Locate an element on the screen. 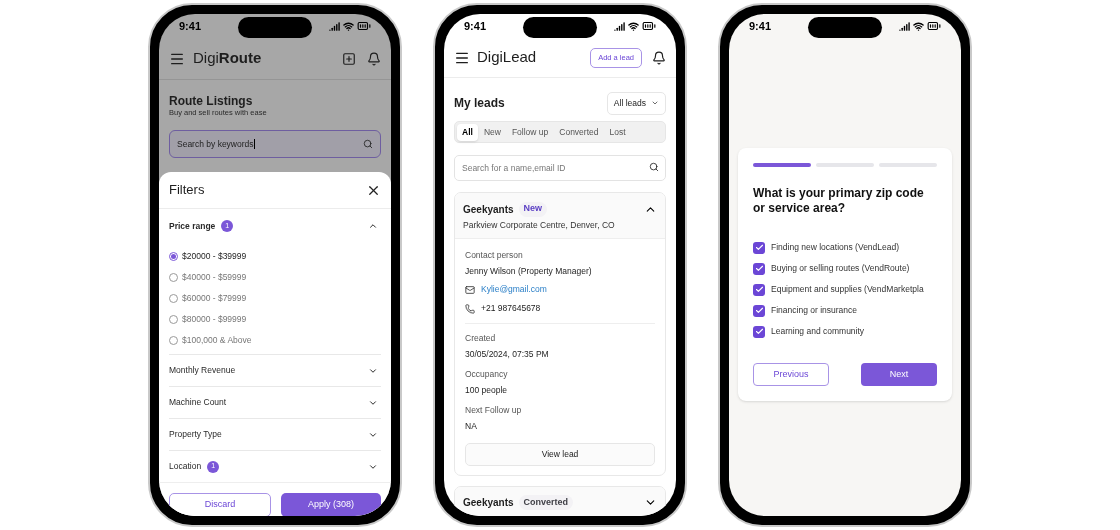 This screenshot has width=1120, height=530. option-label: Buying or selling routes (VendRoute) is located at coordinates (840, 268).